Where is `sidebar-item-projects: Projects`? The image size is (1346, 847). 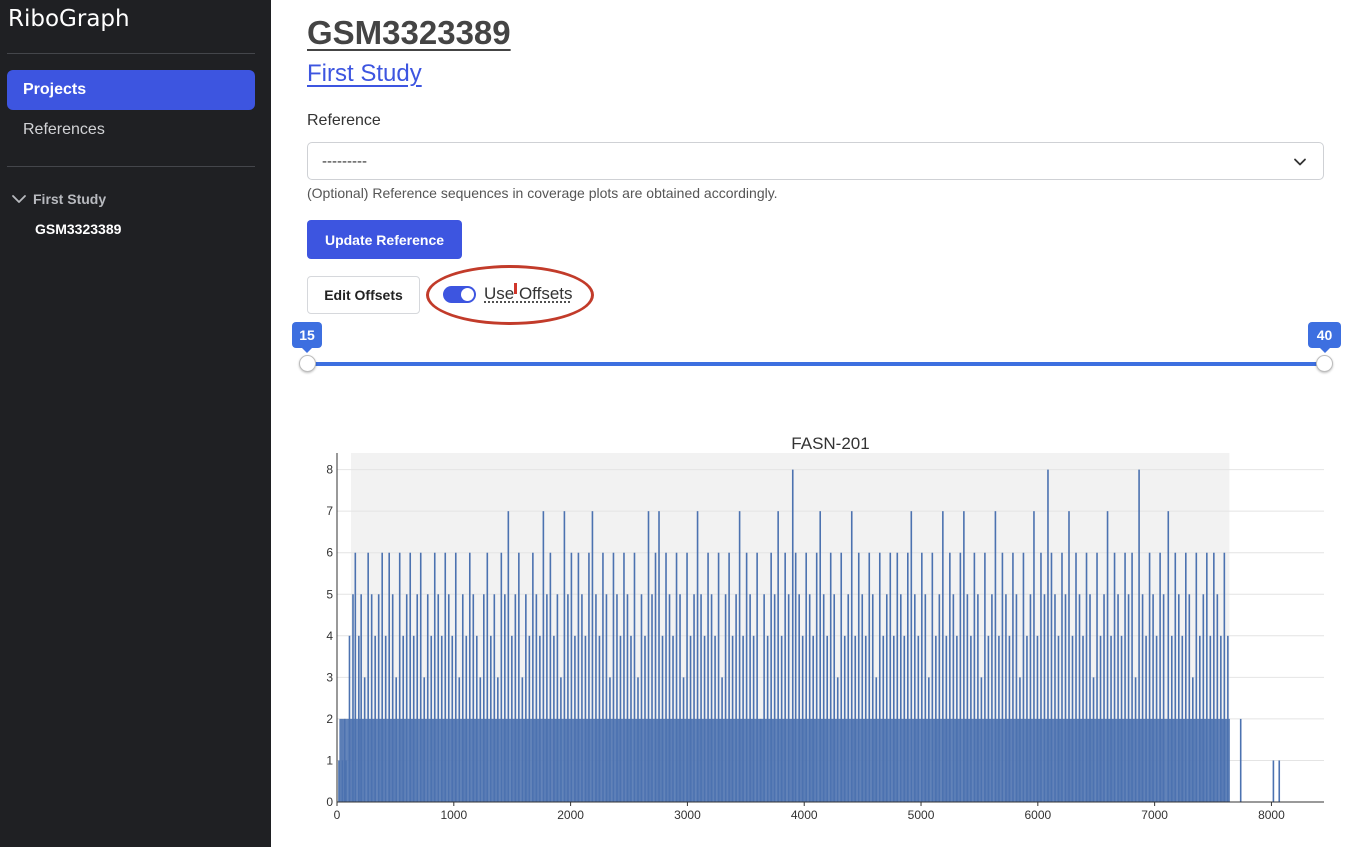 sidebar-item-projects: Projects is located at coordinates (131, 90).